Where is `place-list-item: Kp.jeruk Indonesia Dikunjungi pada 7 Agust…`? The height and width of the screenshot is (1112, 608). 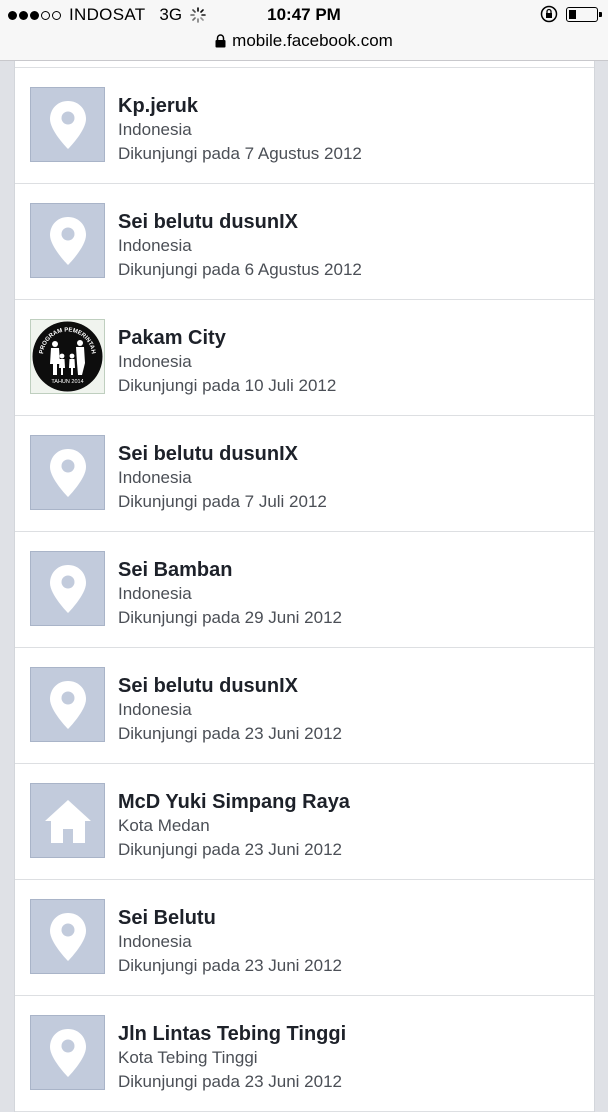
place-list-item: Kp.jeruk Indonesia Dikunjungi pada 7 Agust… is located at coordinates (304, 126).